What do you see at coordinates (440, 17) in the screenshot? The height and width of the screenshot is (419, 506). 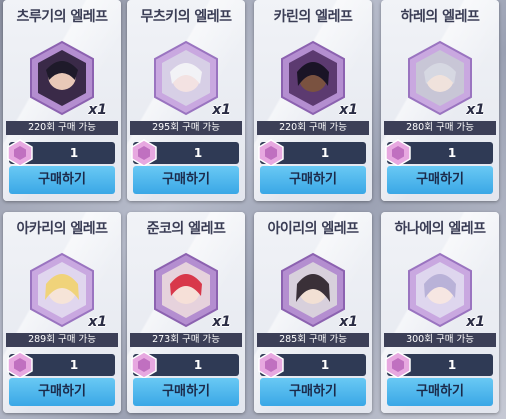 I see `item-title: 하레의 엘레프` at bounding box center [440, 17].